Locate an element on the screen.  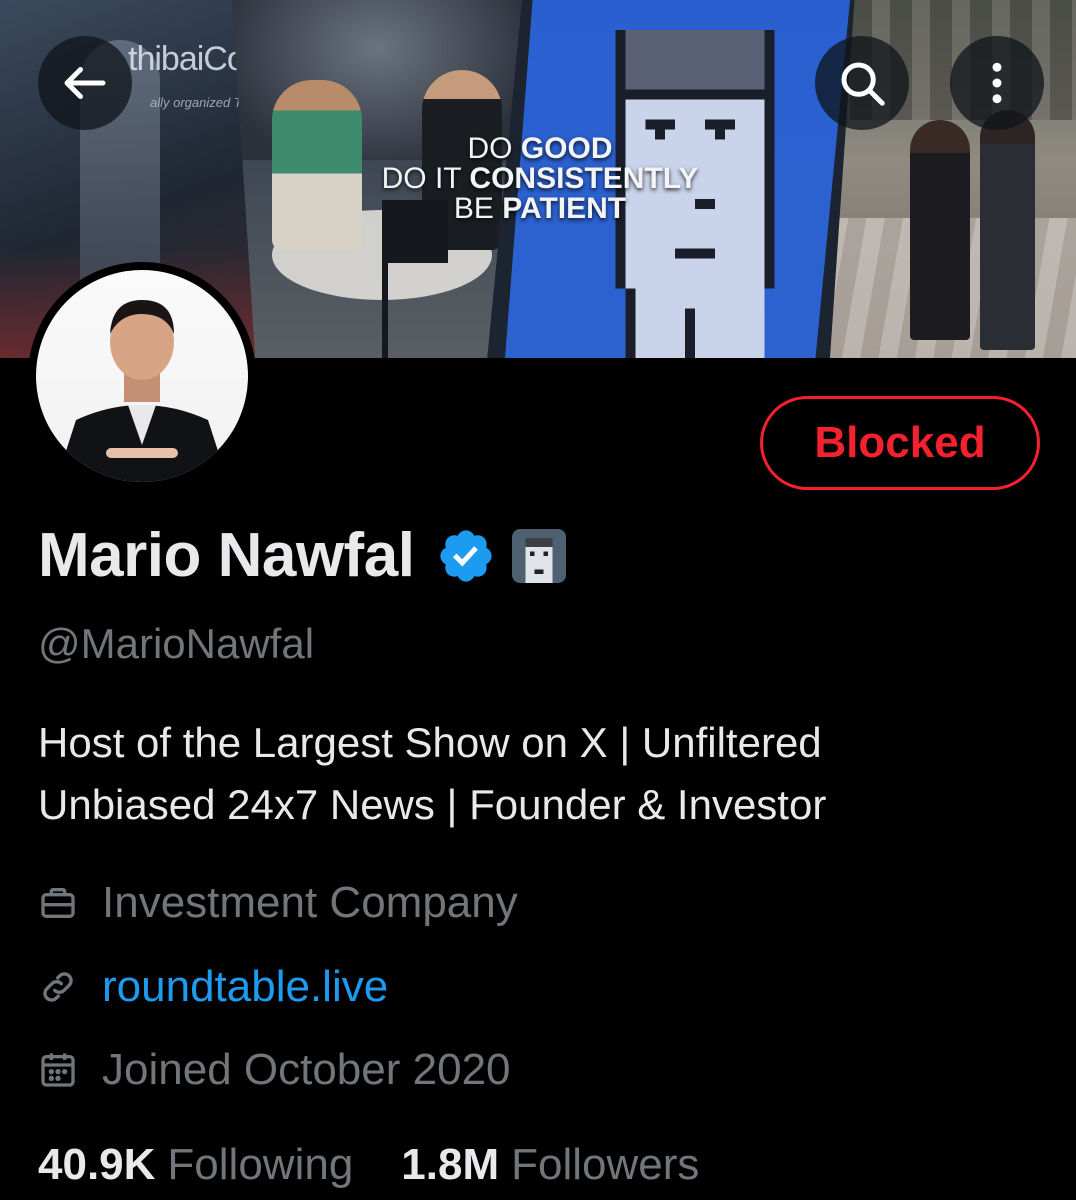
category-label: Investment Company is located at coordinates (310, 902).